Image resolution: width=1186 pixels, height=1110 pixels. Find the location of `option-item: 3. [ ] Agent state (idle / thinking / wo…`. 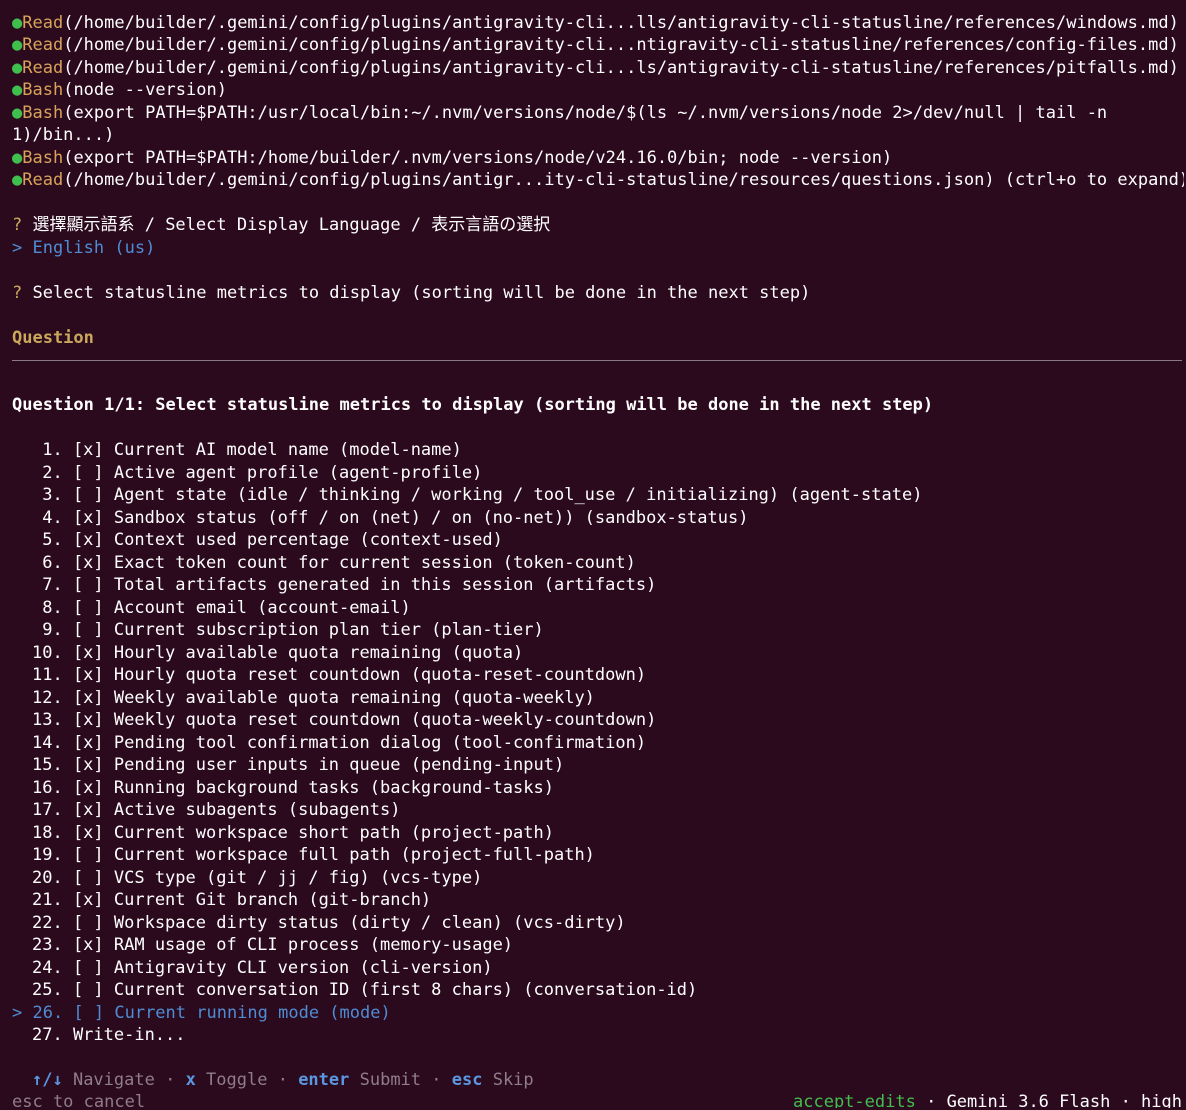

option-item: 3. [ ] Agent state (idle / thinking / wo… is located at coordinates (477, 495).